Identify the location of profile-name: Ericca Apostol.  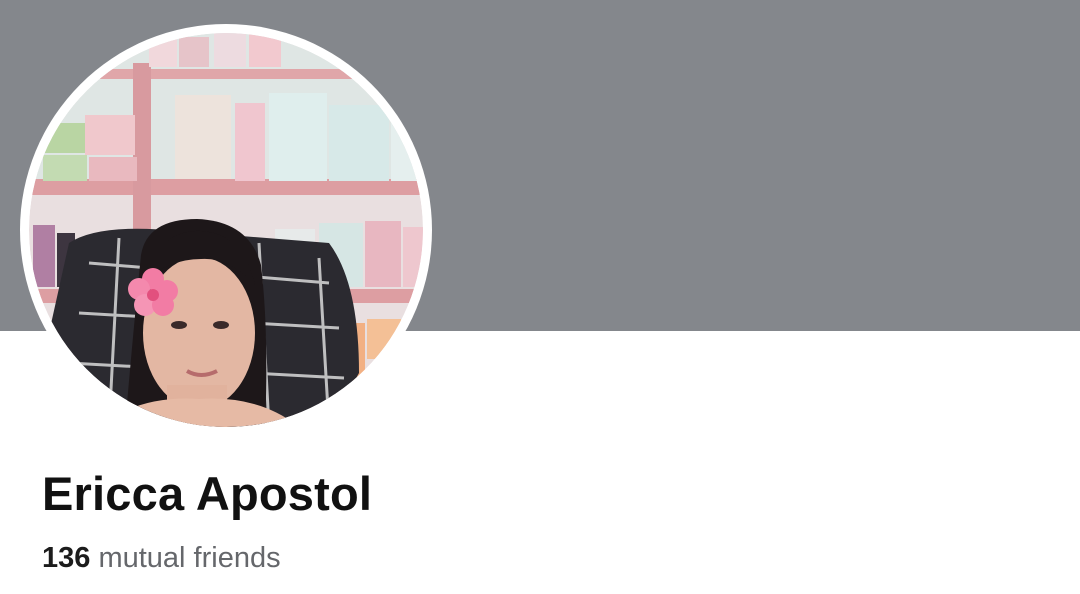
(207, 493).